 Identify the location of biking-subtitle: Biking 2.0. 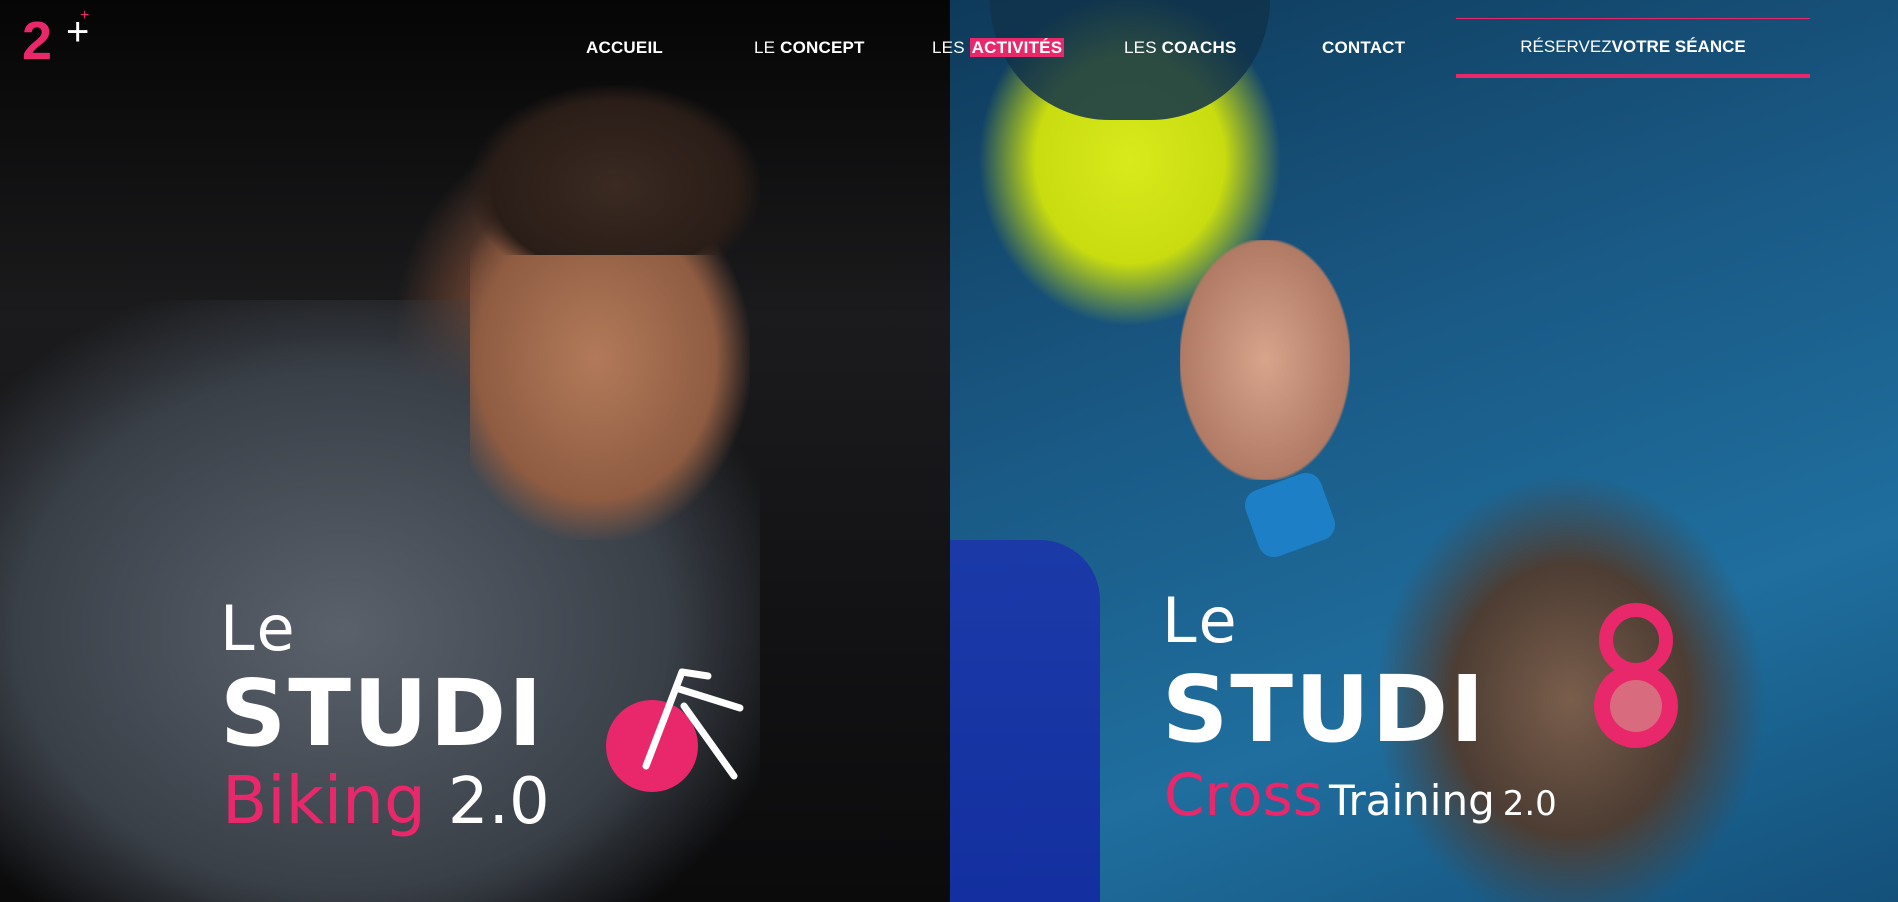
(386, 802).